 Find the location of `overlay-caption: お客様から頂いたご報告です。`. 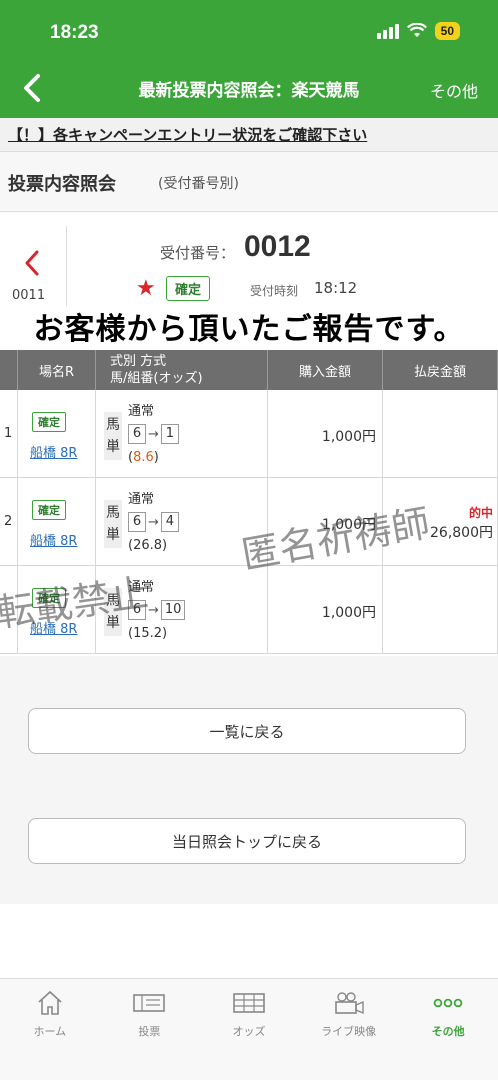

overlay-caption: お客様から頂いたご報告です。 is located at coordinates (249, 329).